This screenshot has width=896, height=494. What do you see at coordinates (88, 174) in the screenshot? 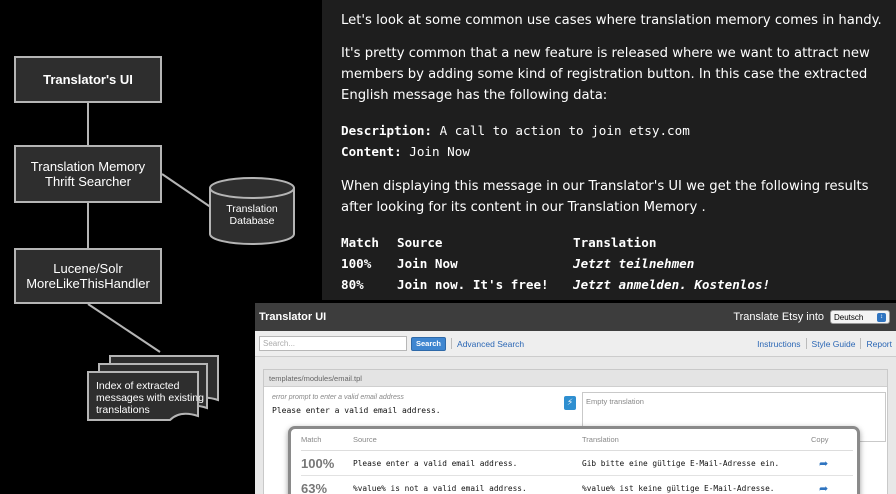
I see `tm-searcher-box: Translation Memory Thrift Searcher` at bounding box center [88, 174].